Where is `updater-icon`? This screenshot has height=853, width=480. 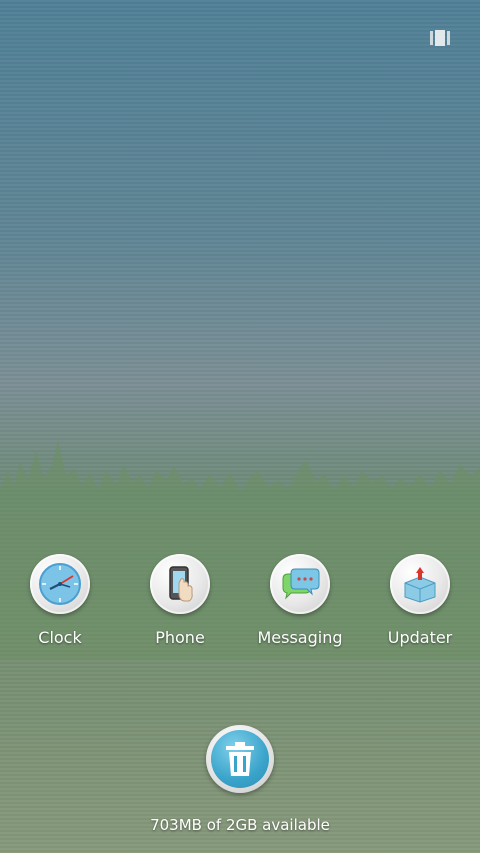
updater-icon is located at coordinates (420, 585).